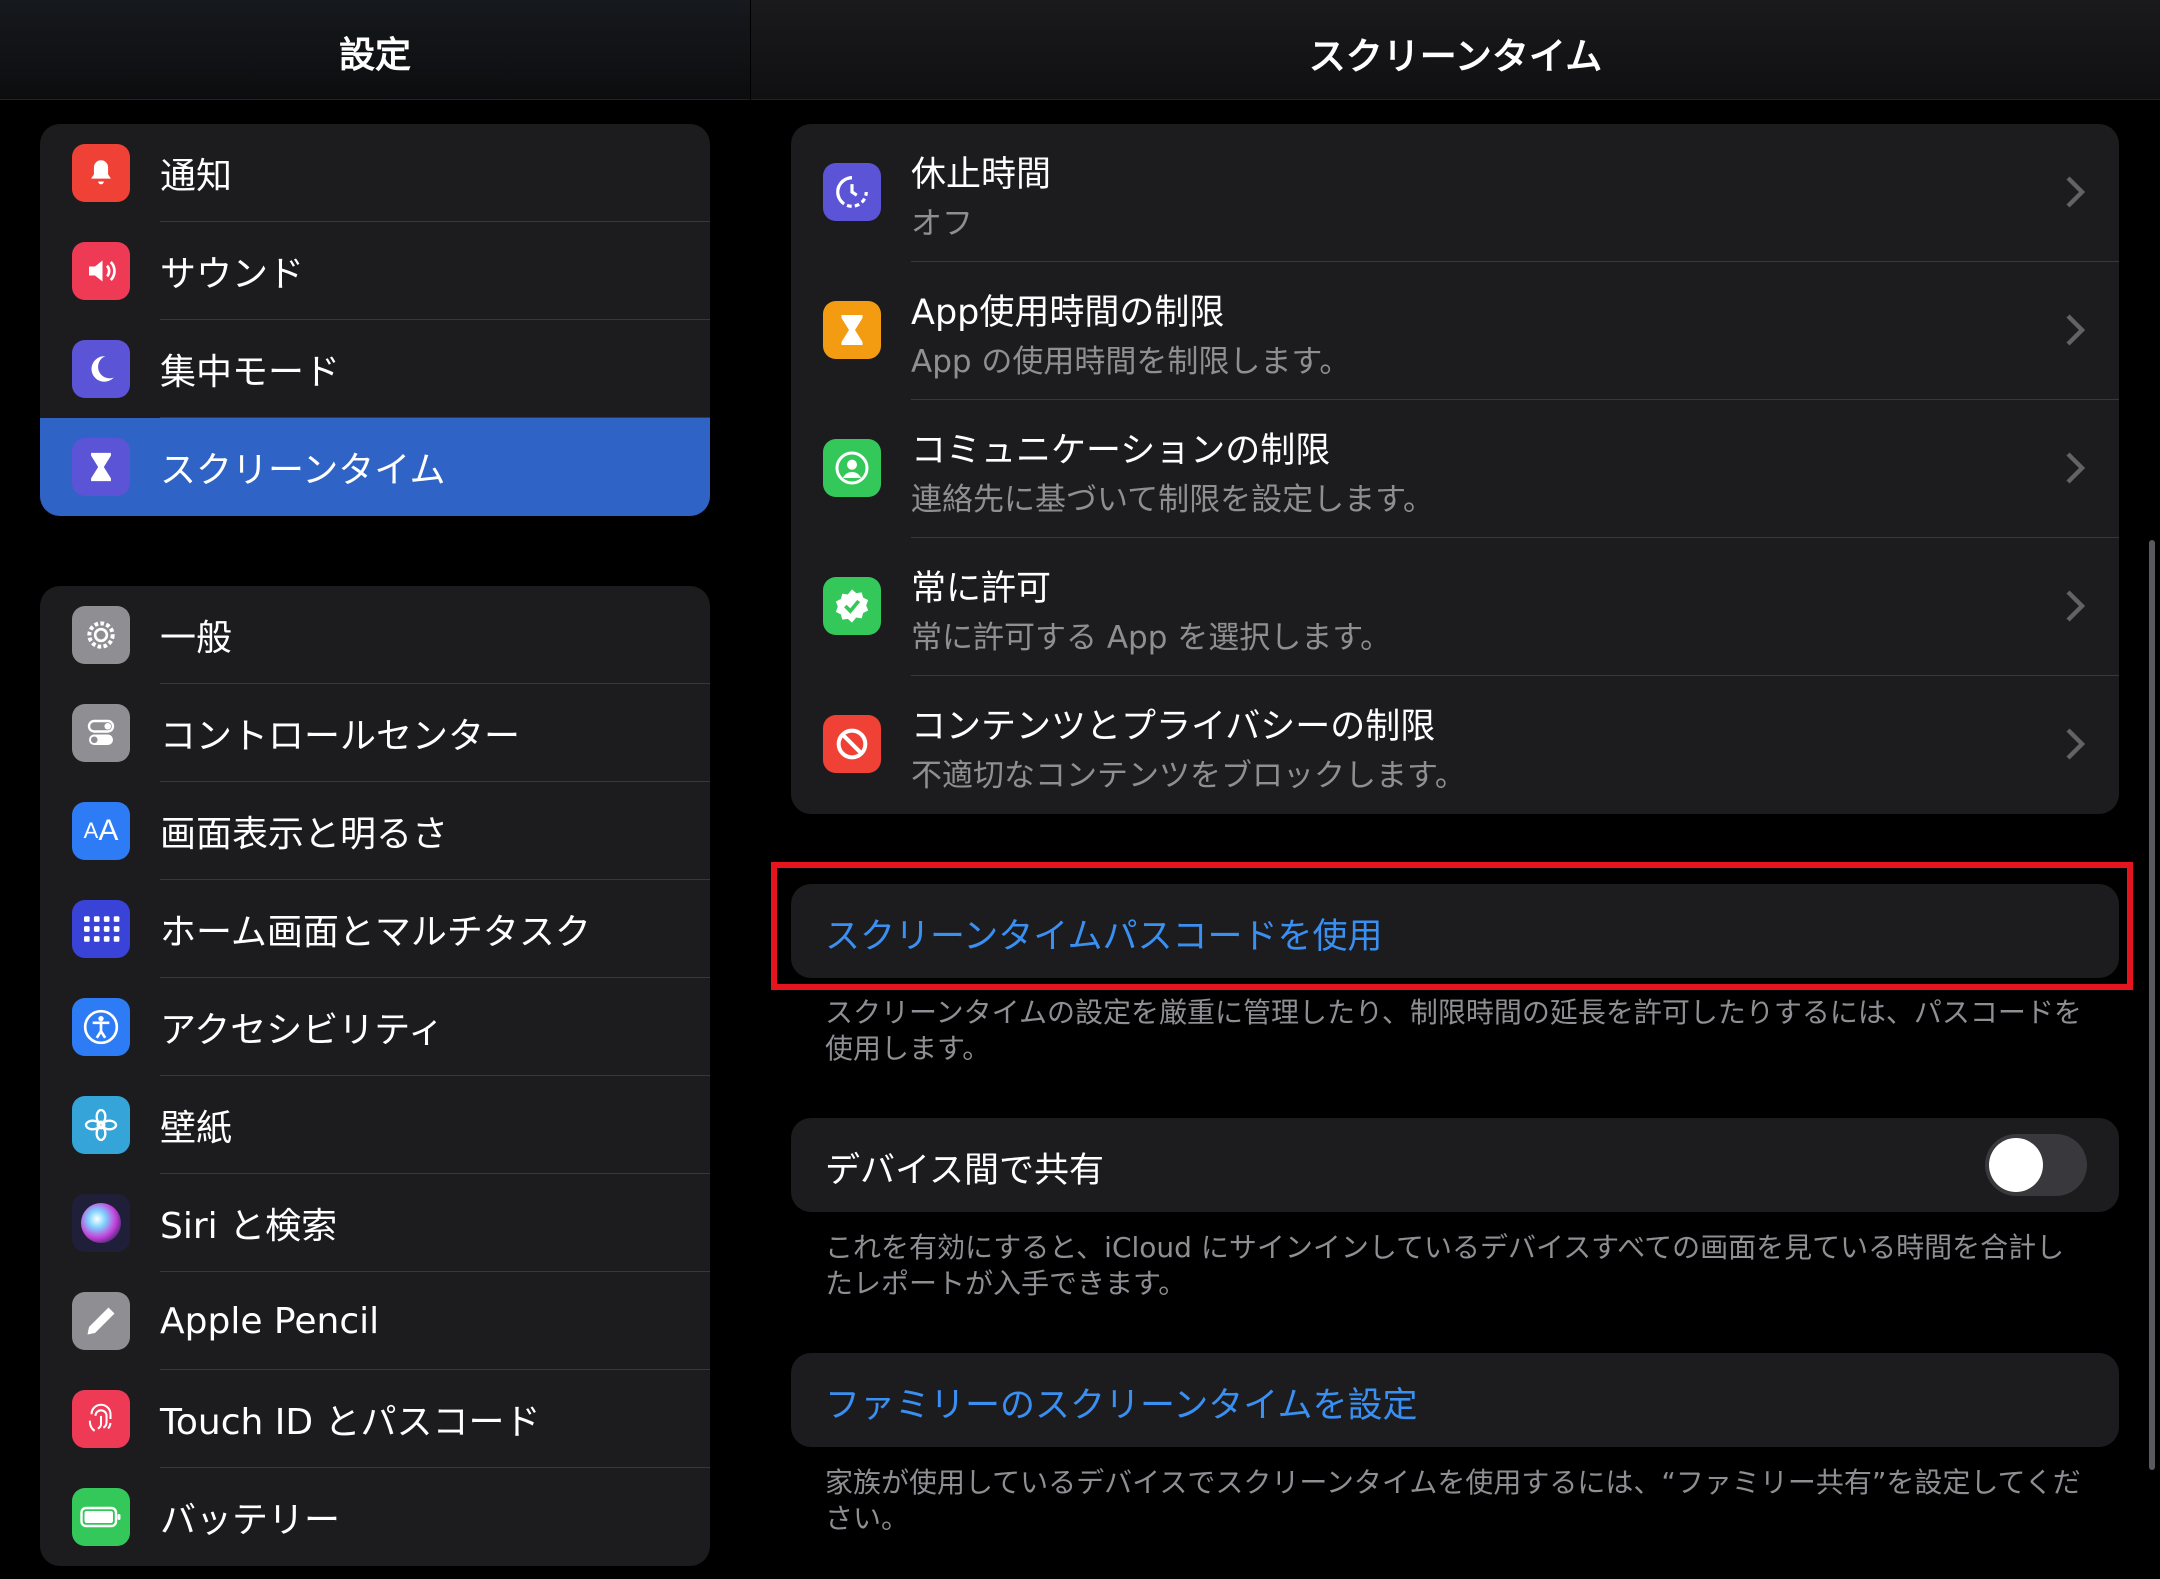 This screenshot has width=2160, height=1579. I want to click on sidebar-item-label: 集中モード, so click(250, 372).